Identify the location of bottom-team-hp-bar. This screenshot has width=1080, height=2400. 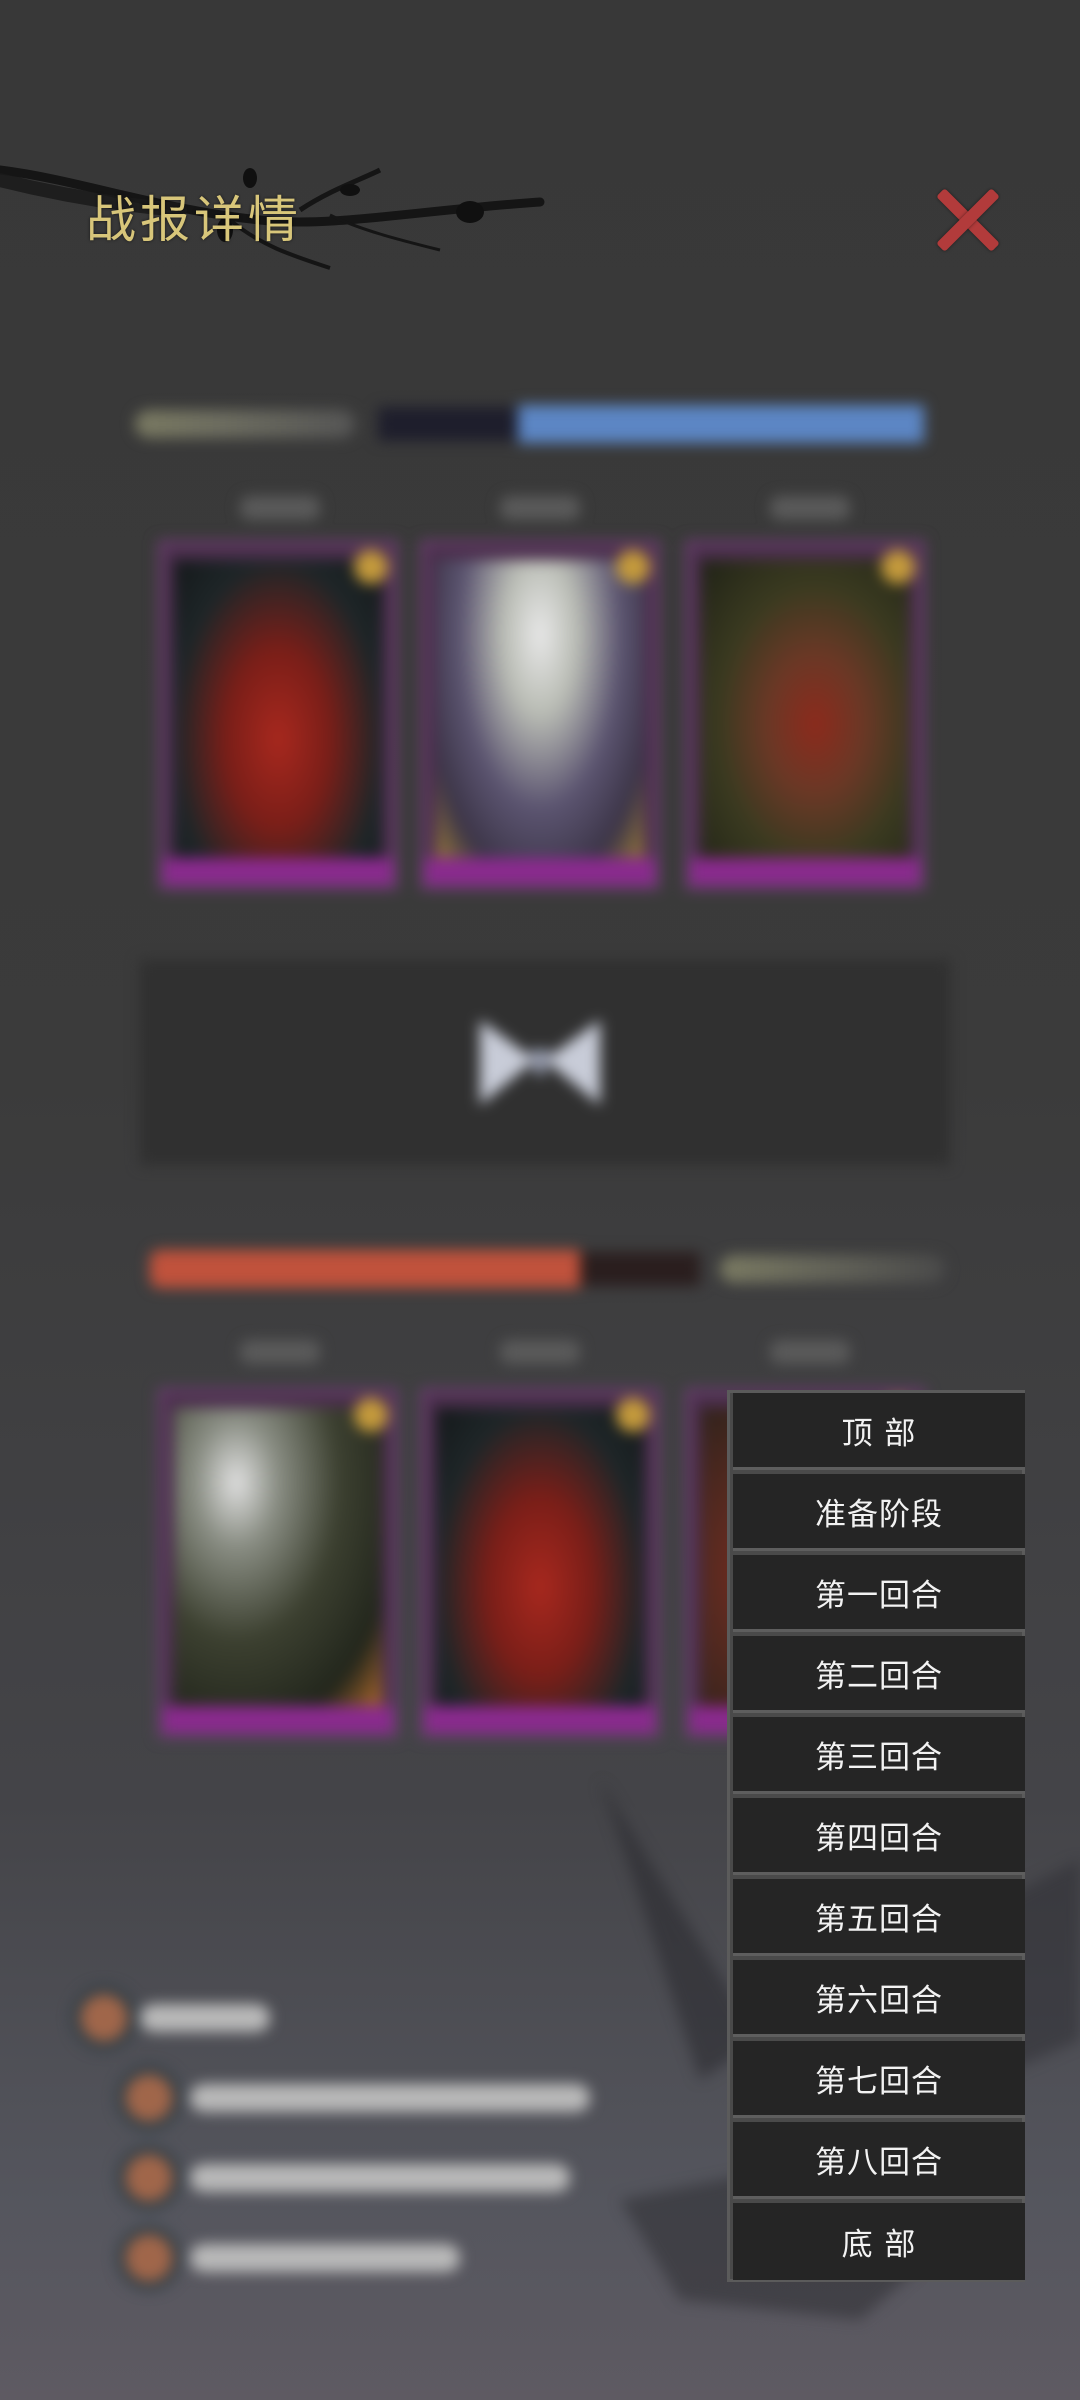
(365, 1269).